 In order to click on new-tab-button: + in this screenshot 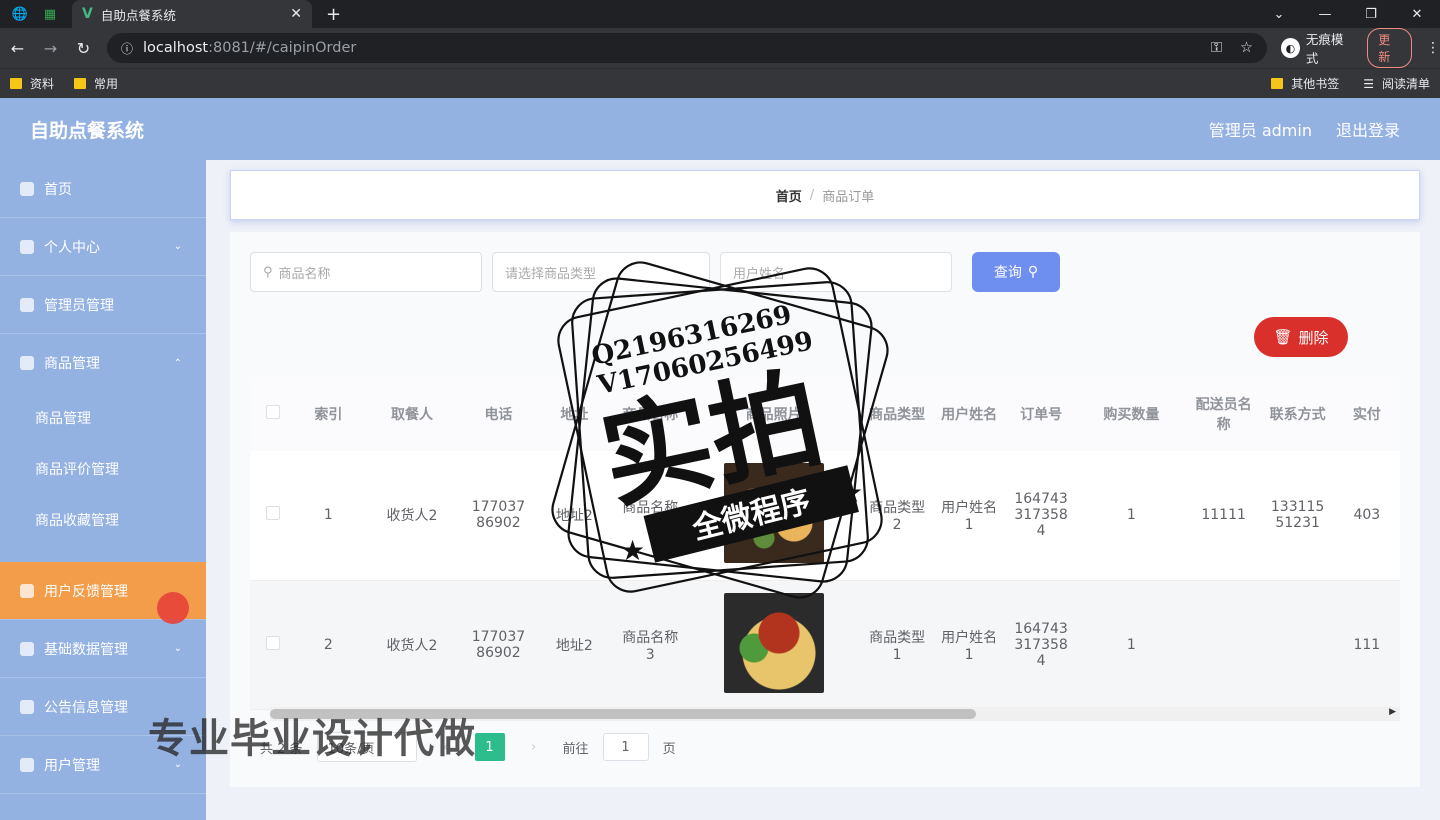, I will do `click(333, 14)`.